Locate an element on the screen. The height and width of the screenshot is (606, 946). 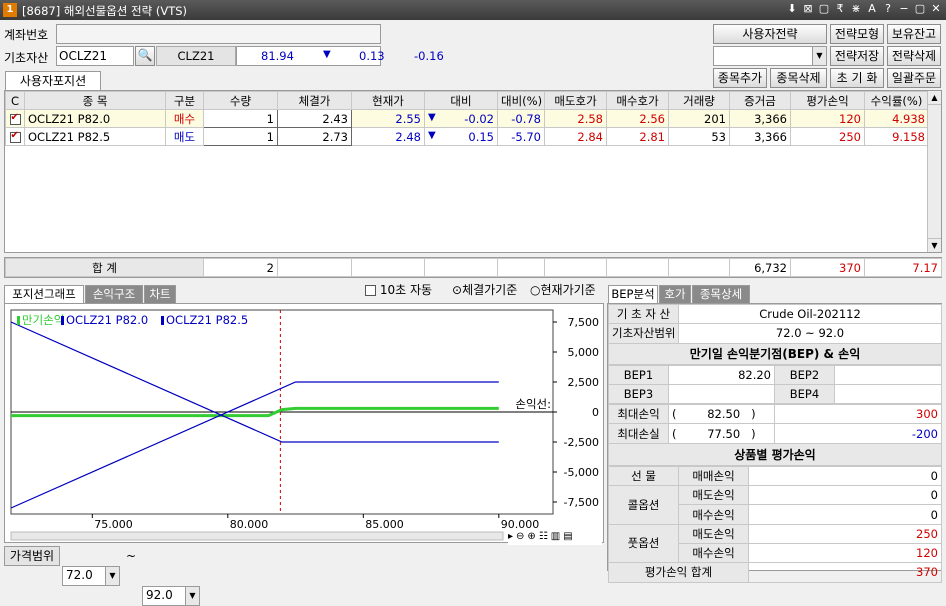
col-ask: 매도호가 is located at coordinates (575, 100).